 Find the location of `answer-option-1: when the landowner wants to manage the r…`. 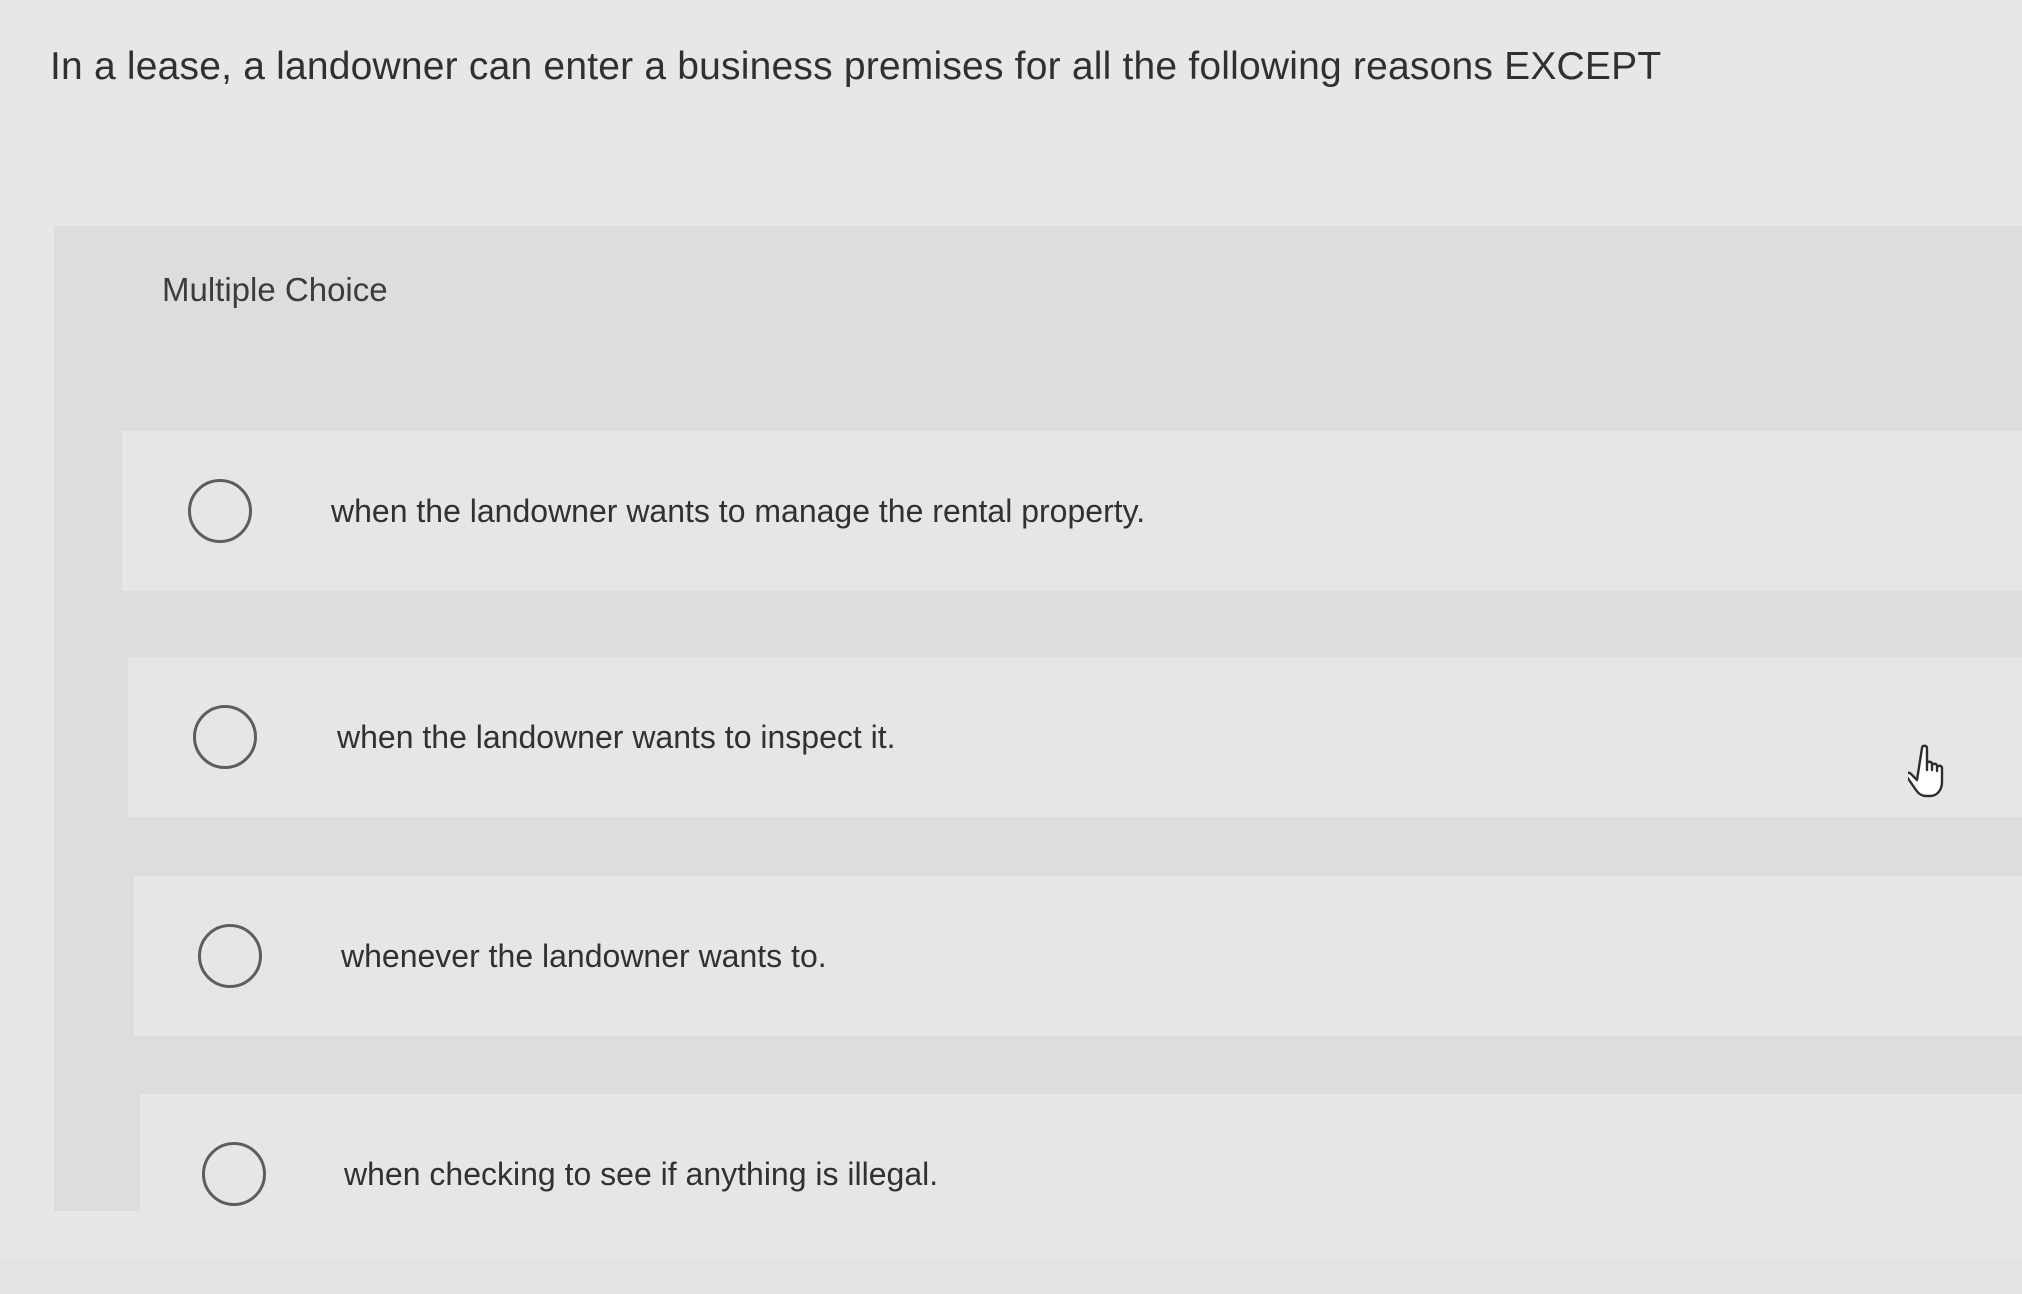

answer-option-1: when the landowner wants to manage the r… is located at coordinates (1072, 511).